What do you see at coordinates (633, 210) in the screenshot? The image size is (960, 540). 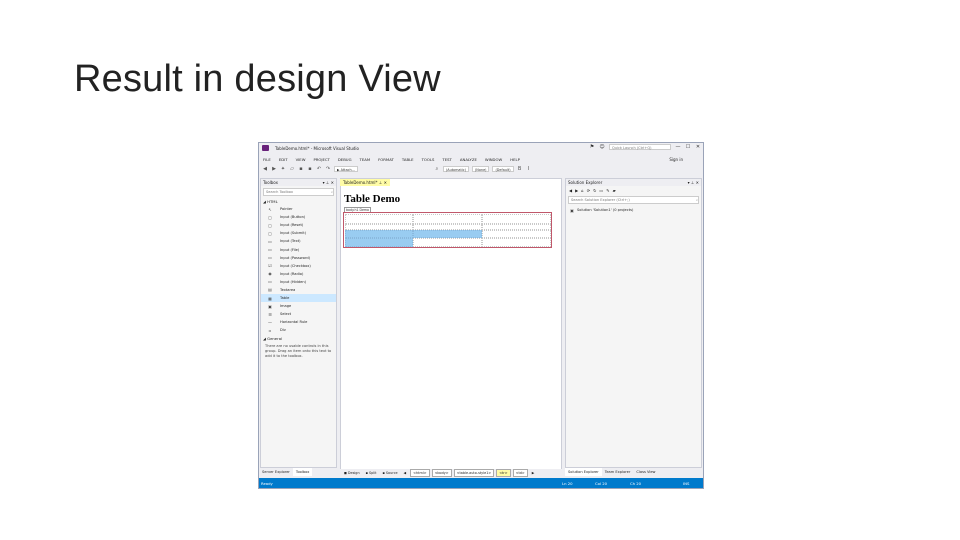 I see `solution-node: ▣ Solution 'Solution1' (0 projects)` at bounding box center [633, 210].